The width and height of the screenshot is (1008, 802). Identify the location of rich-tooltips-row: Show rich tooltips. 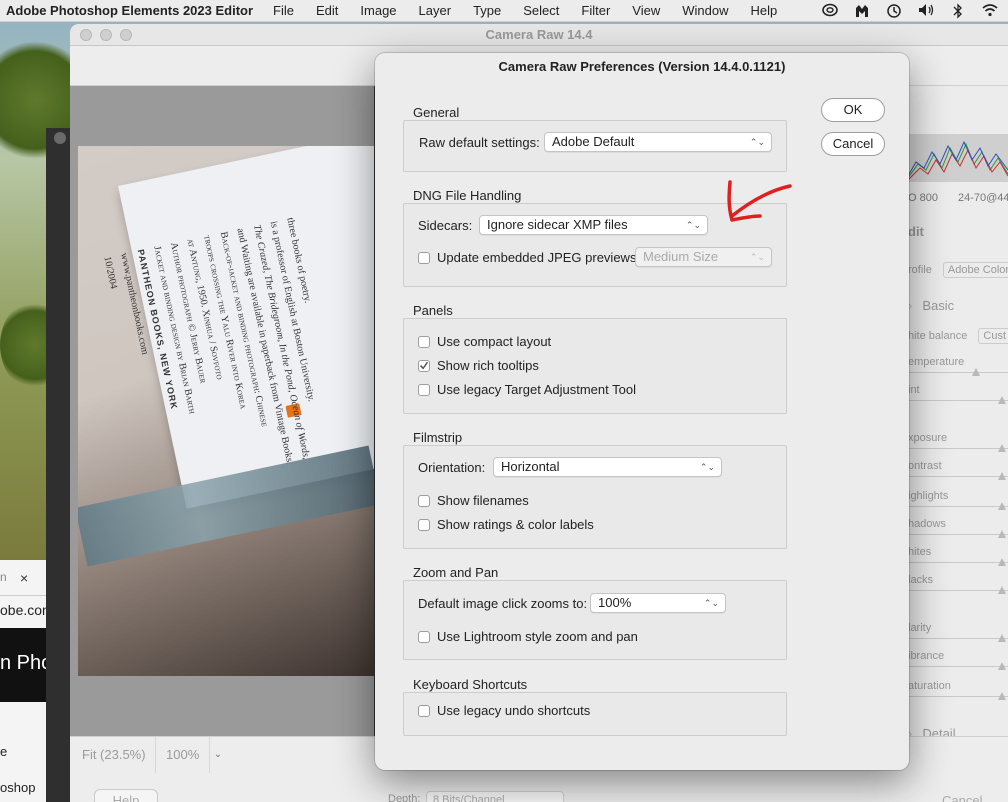
(478, 365).